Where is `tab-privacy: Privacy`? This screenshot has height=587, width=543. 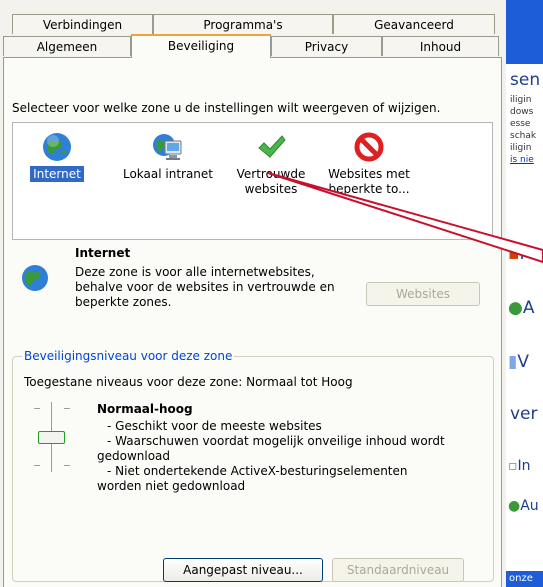 tab-privacy: Privacy is located at coordinates (326, 46).